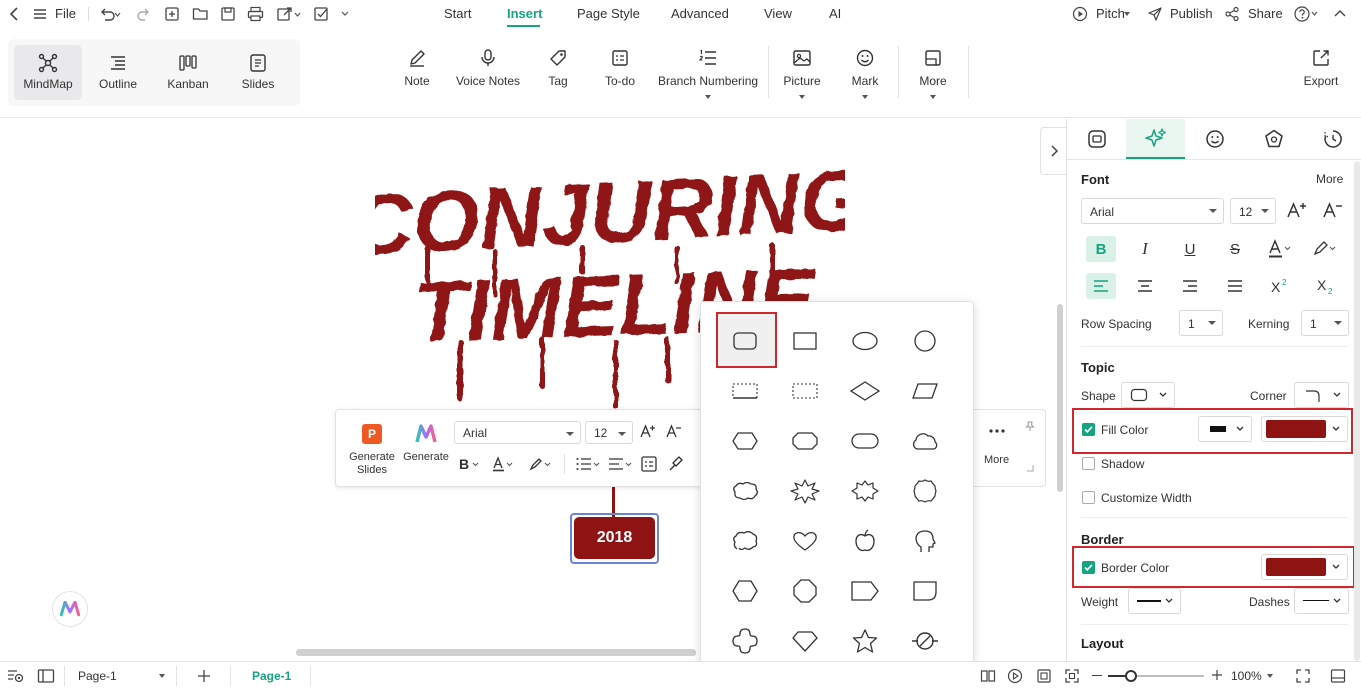 The width and height of the screenshot is (1361, 689). Describe the element at coordinates (1325, 249) in the screenshot. I see `text-highlight-icon` at that location.